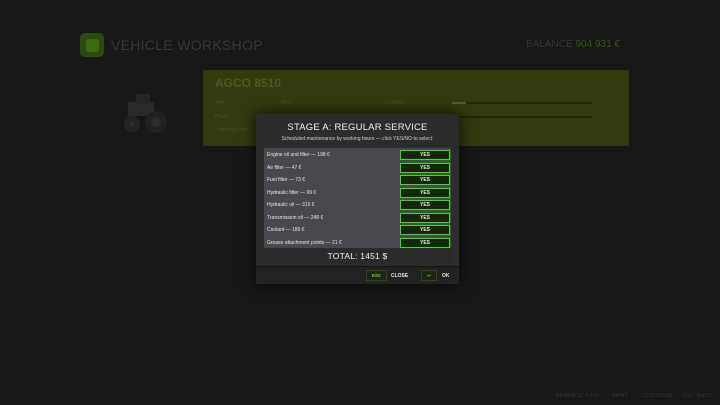 The width and height of the screenshot is (720, 405). I want to click on service-item-label: Air filter — 47 €, so click(284, 167).